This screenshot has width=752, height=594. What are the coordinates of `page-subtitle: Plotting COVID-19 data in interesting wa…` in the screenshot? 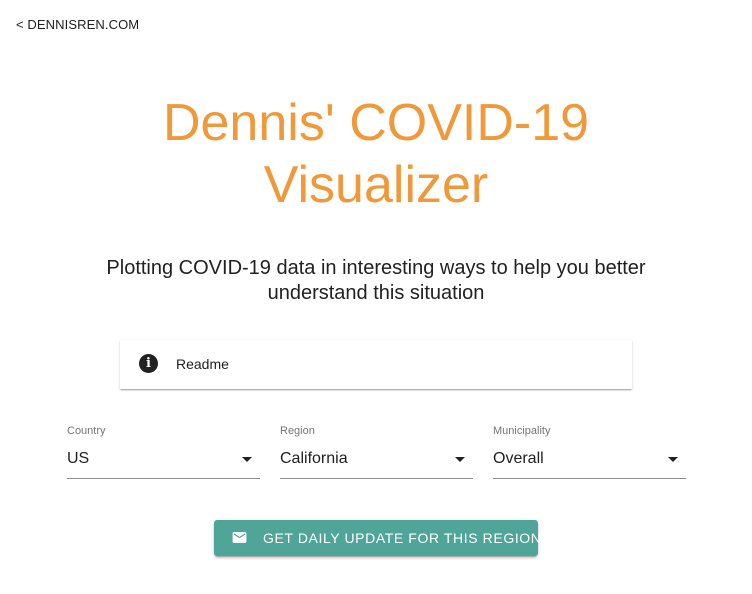 It's located at (376, 280).